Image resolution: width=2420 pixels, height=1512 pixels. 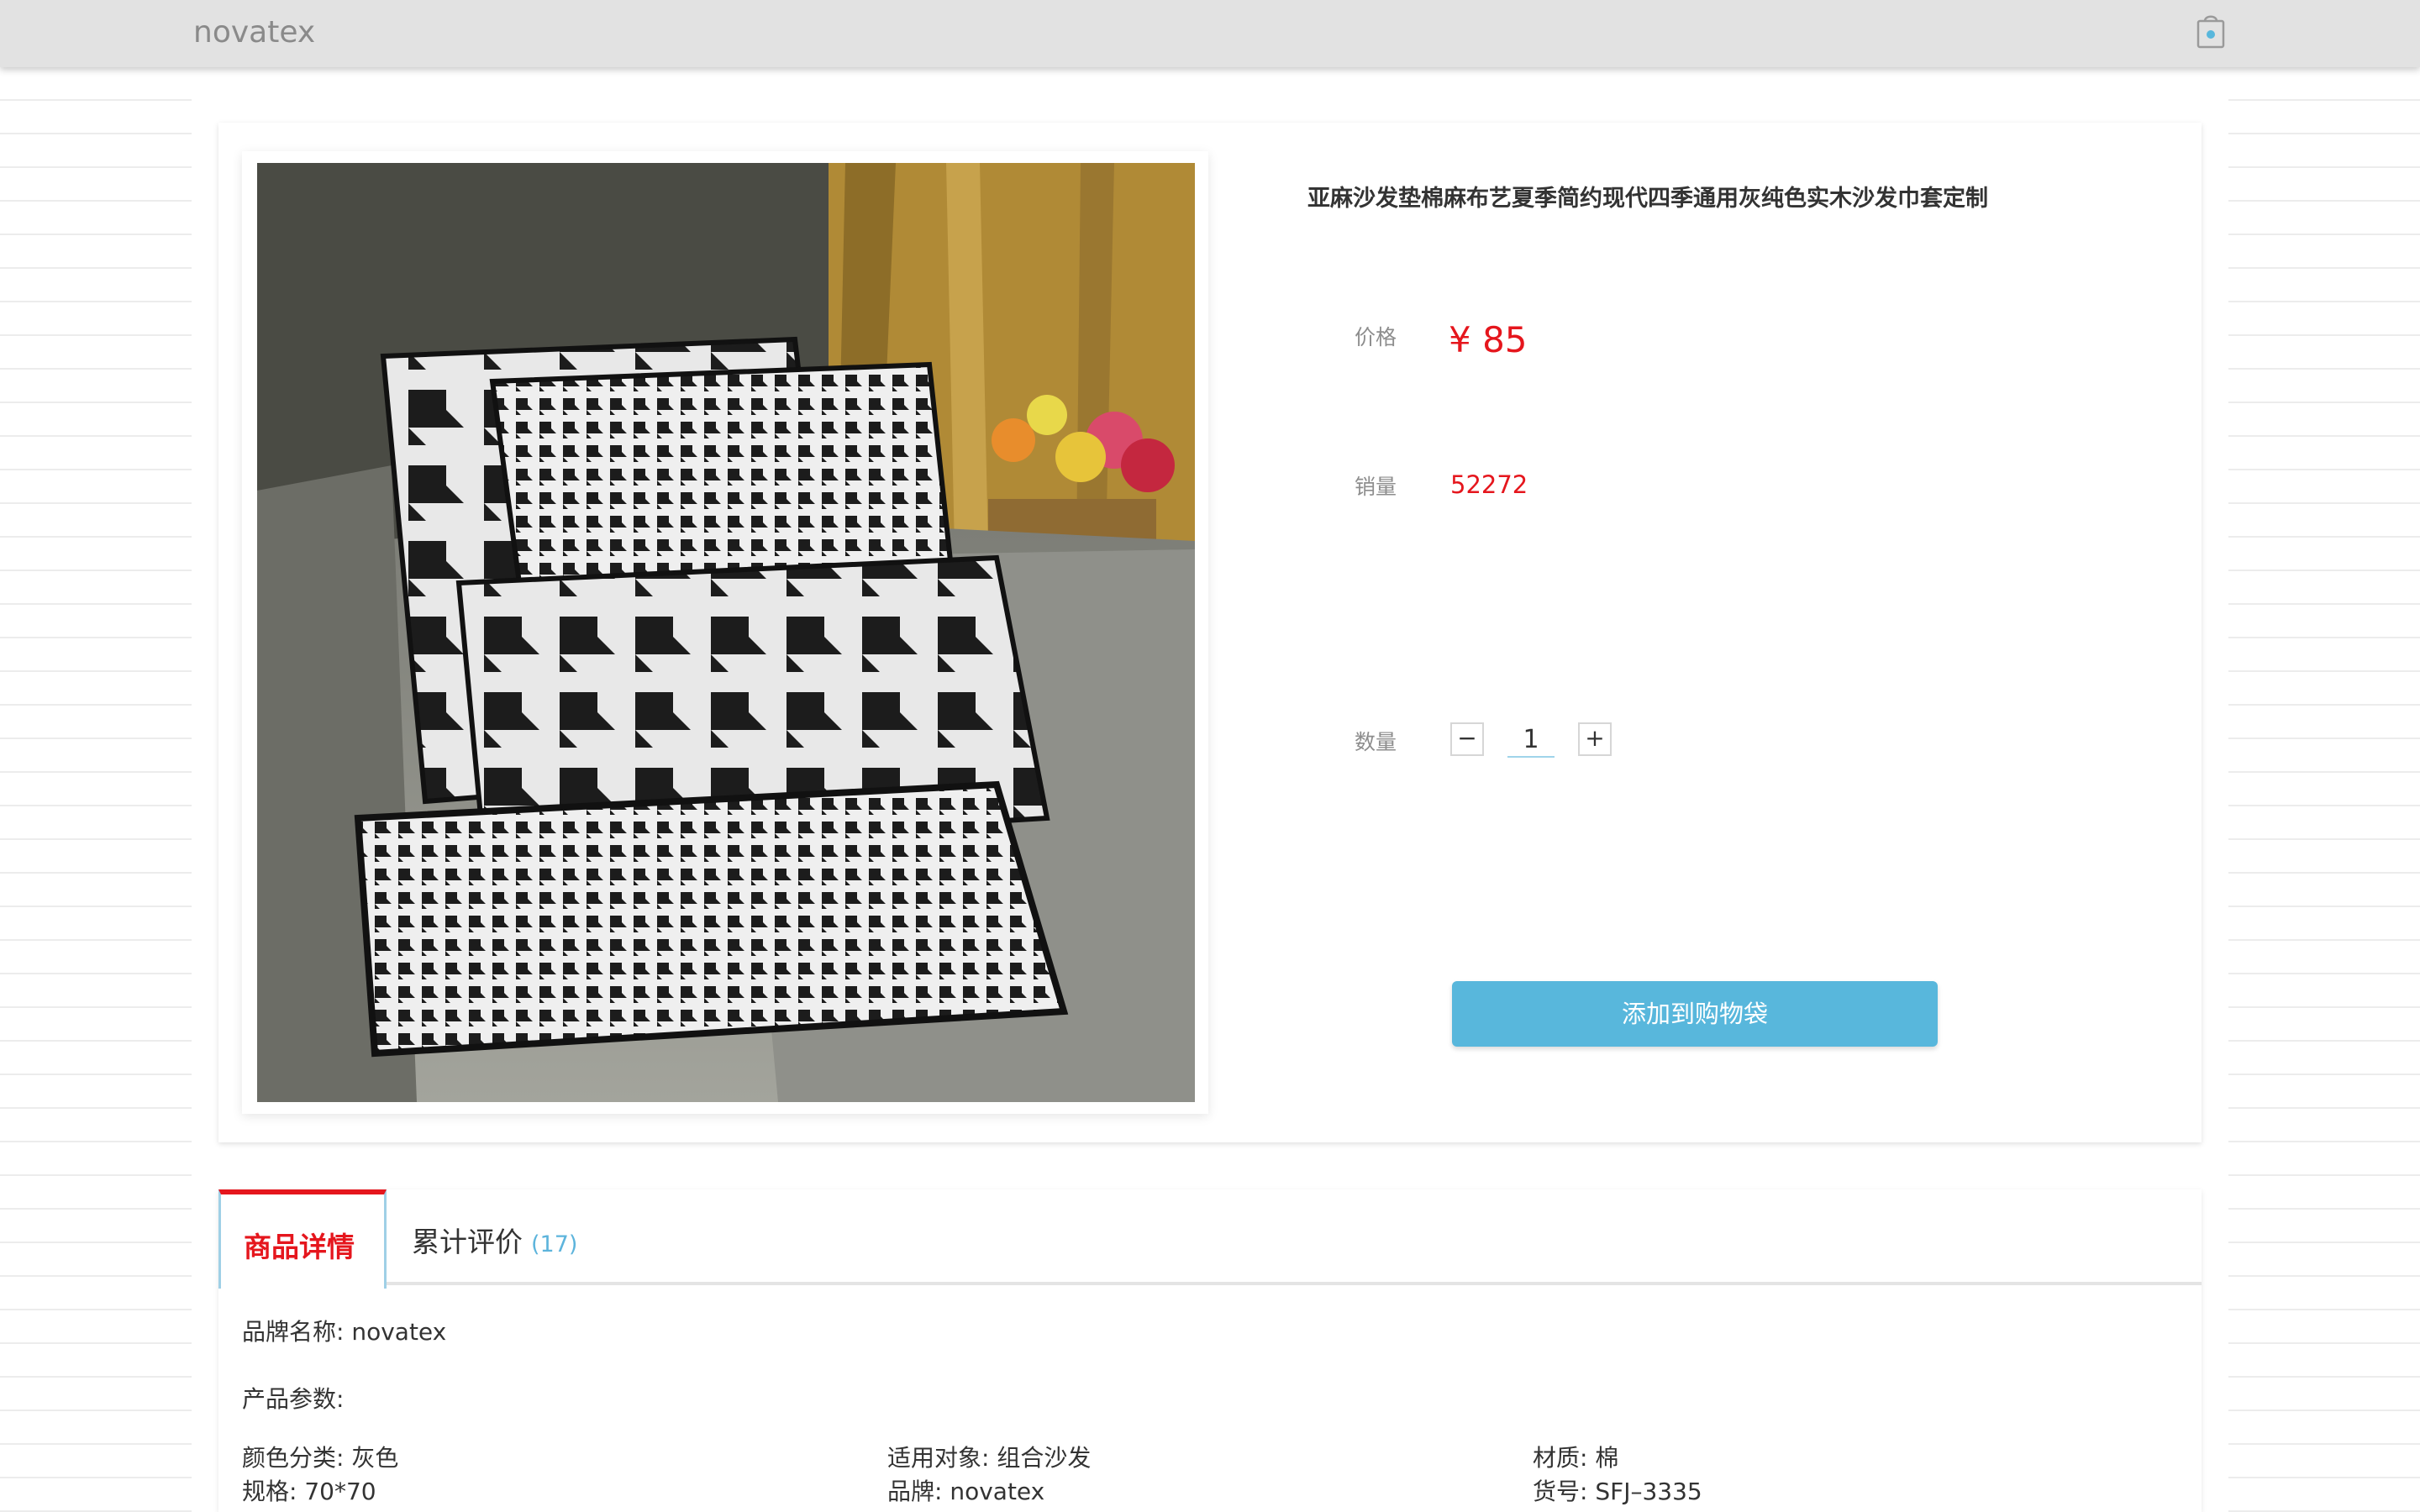 I want to click on tab-product-details: 商品详情, so click(x=302, y=1239).